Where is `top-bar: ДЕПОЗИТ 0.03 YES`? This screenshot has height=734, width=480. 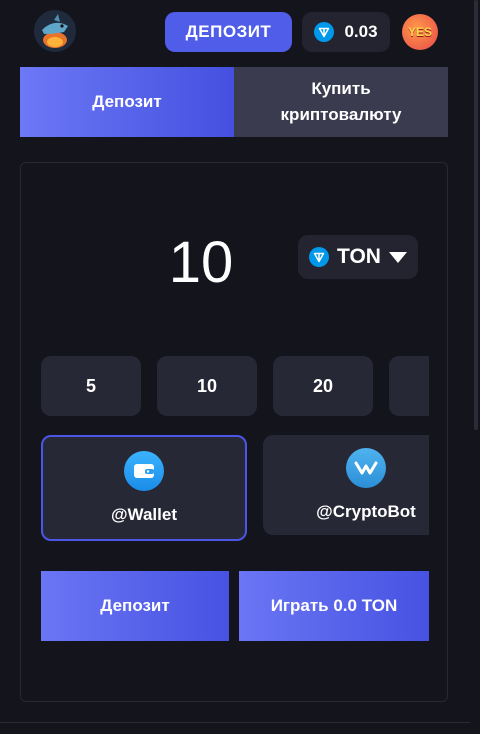
top-bar: ДЕПОЗИТ 0.03 YES is located at coordinates (235, 32).